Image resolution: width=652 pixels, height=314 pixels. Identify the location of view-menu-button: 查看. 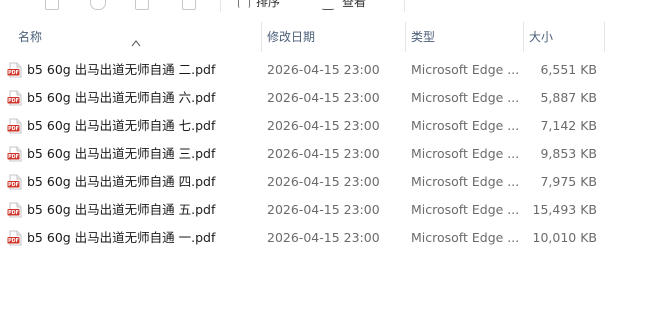
(354, 5).